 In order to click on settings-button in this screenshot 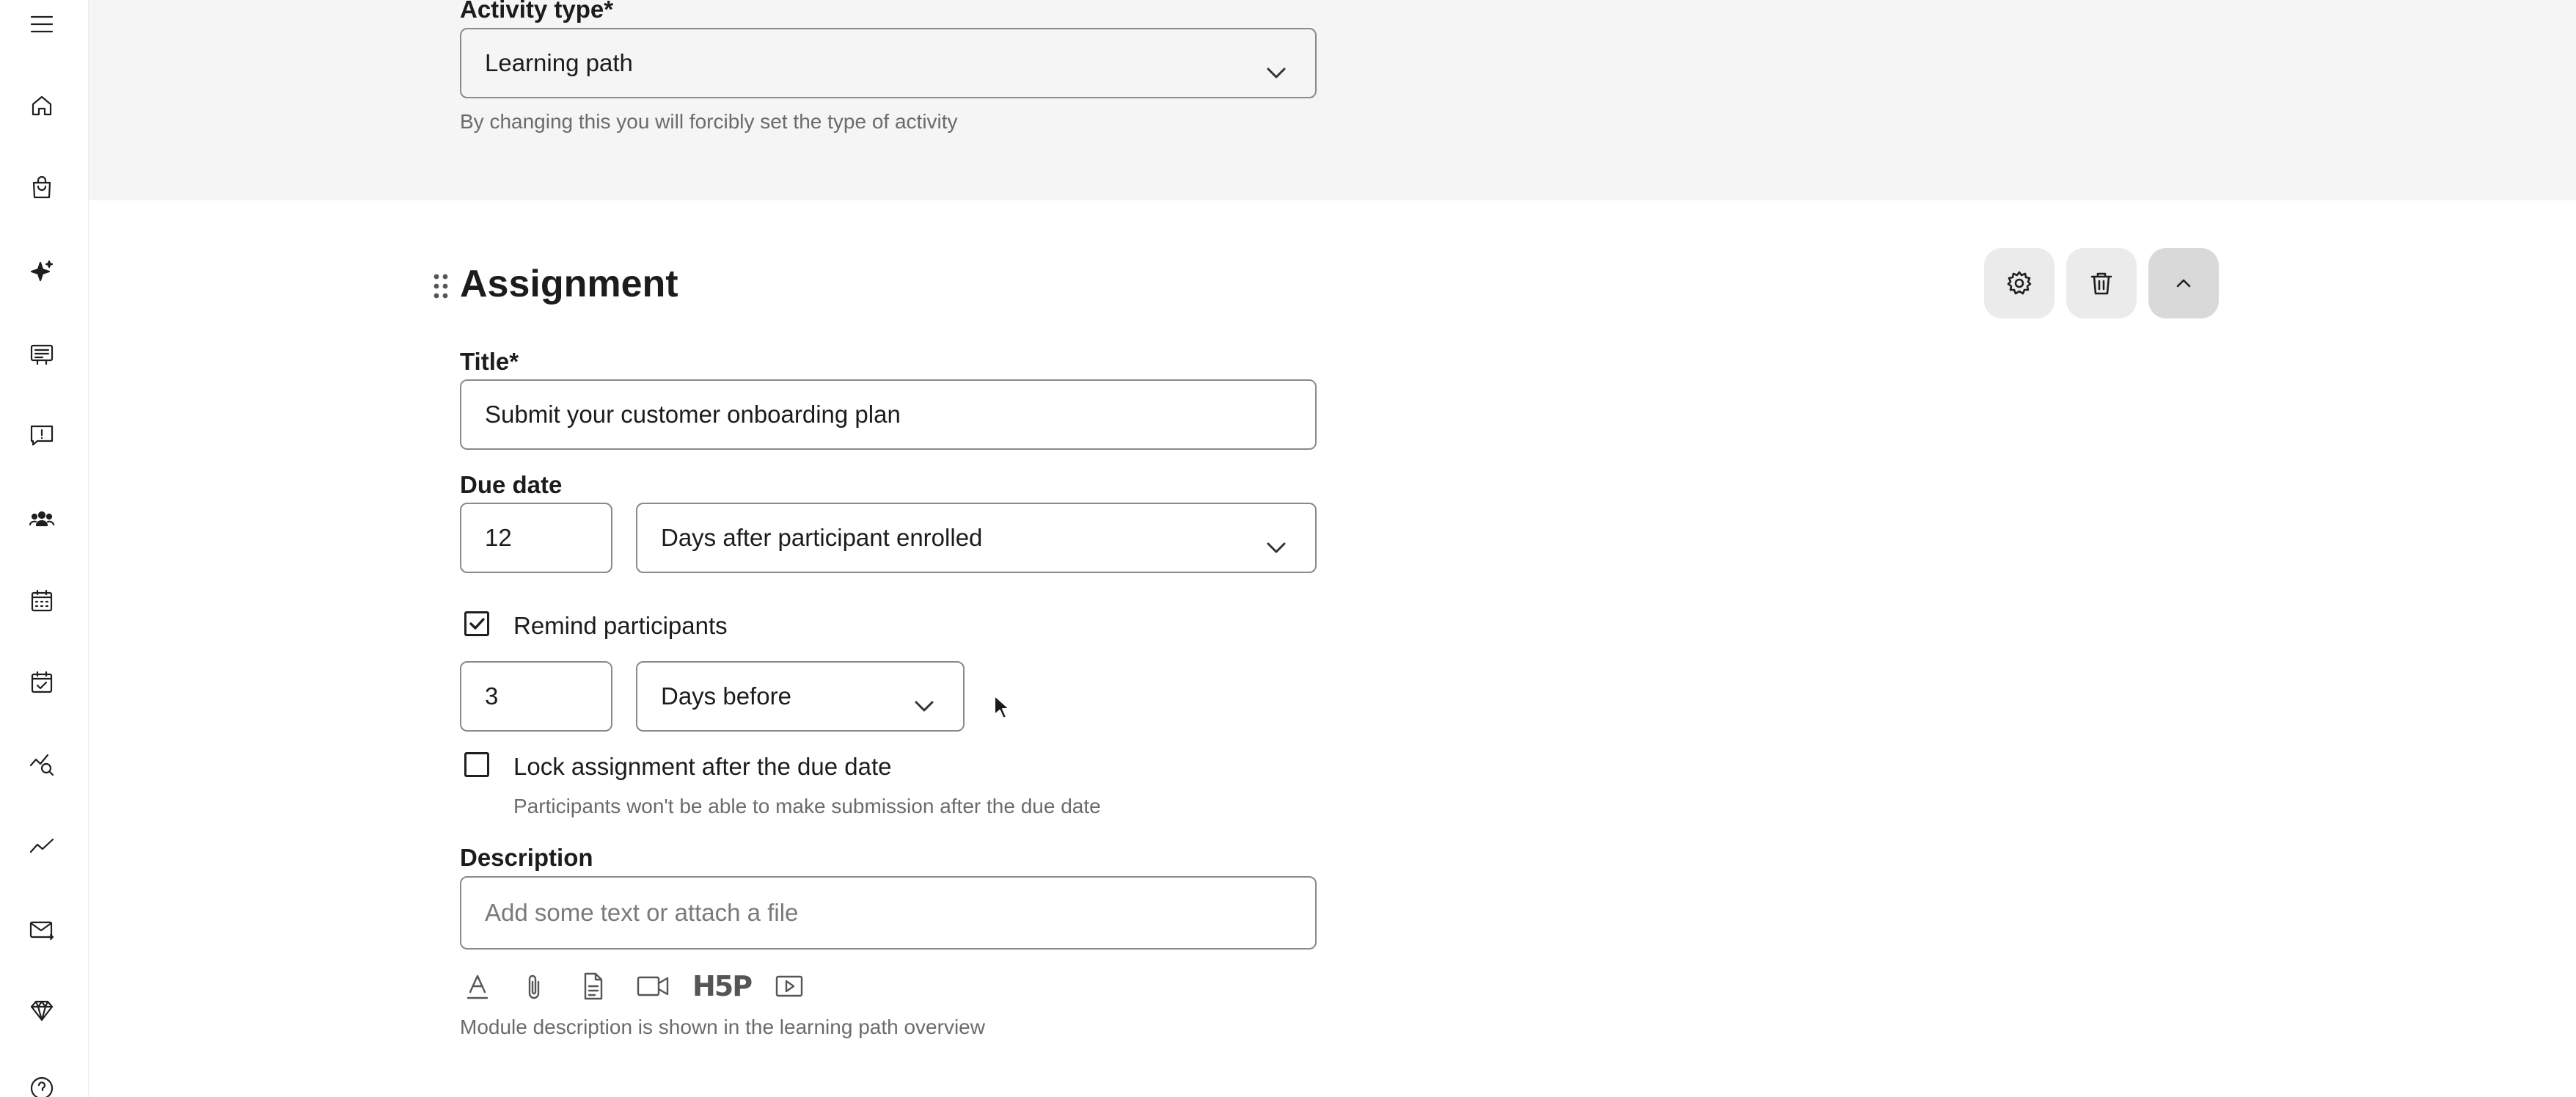, I will do `click(2019, 283)`.